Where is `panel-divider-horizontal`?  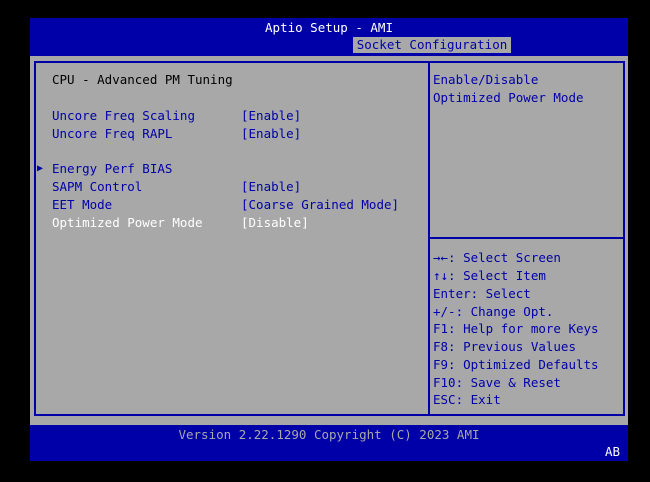 panel-divider-horizontal is located at coordinates (527, 238).